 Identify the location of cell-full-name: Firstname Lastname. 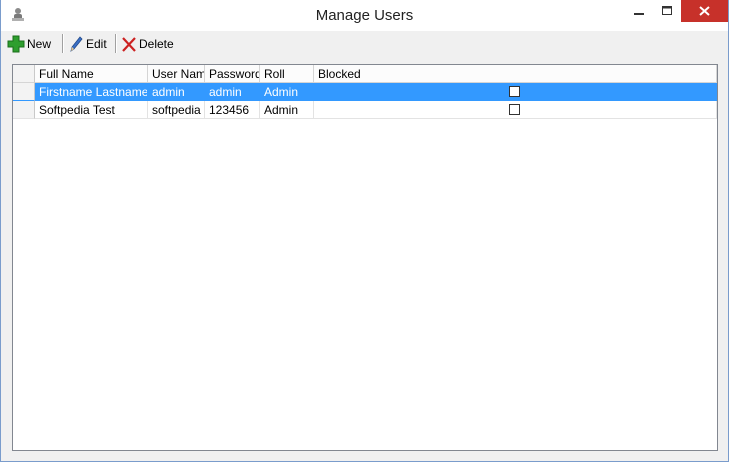
(91, 92).